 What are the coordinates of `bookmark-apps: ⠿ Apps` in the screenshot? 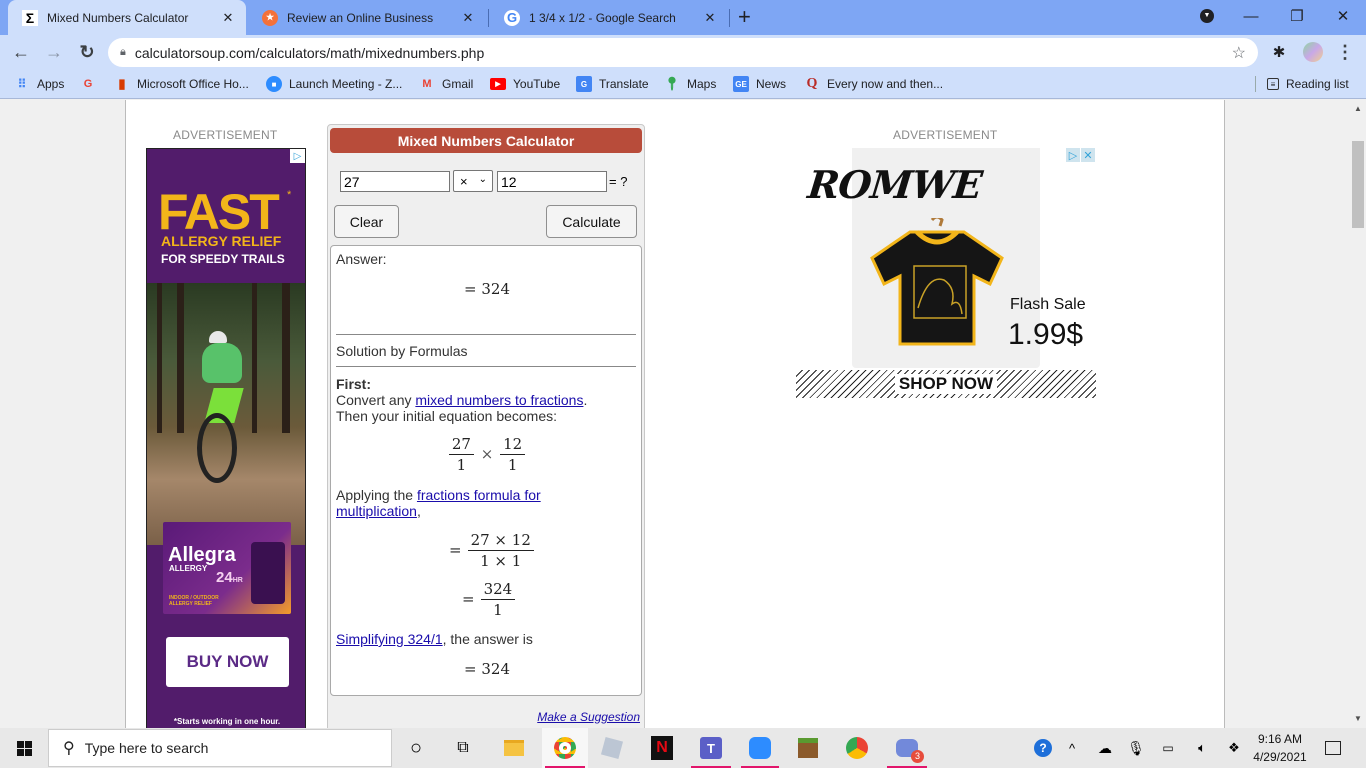 It's located at (39, 84).